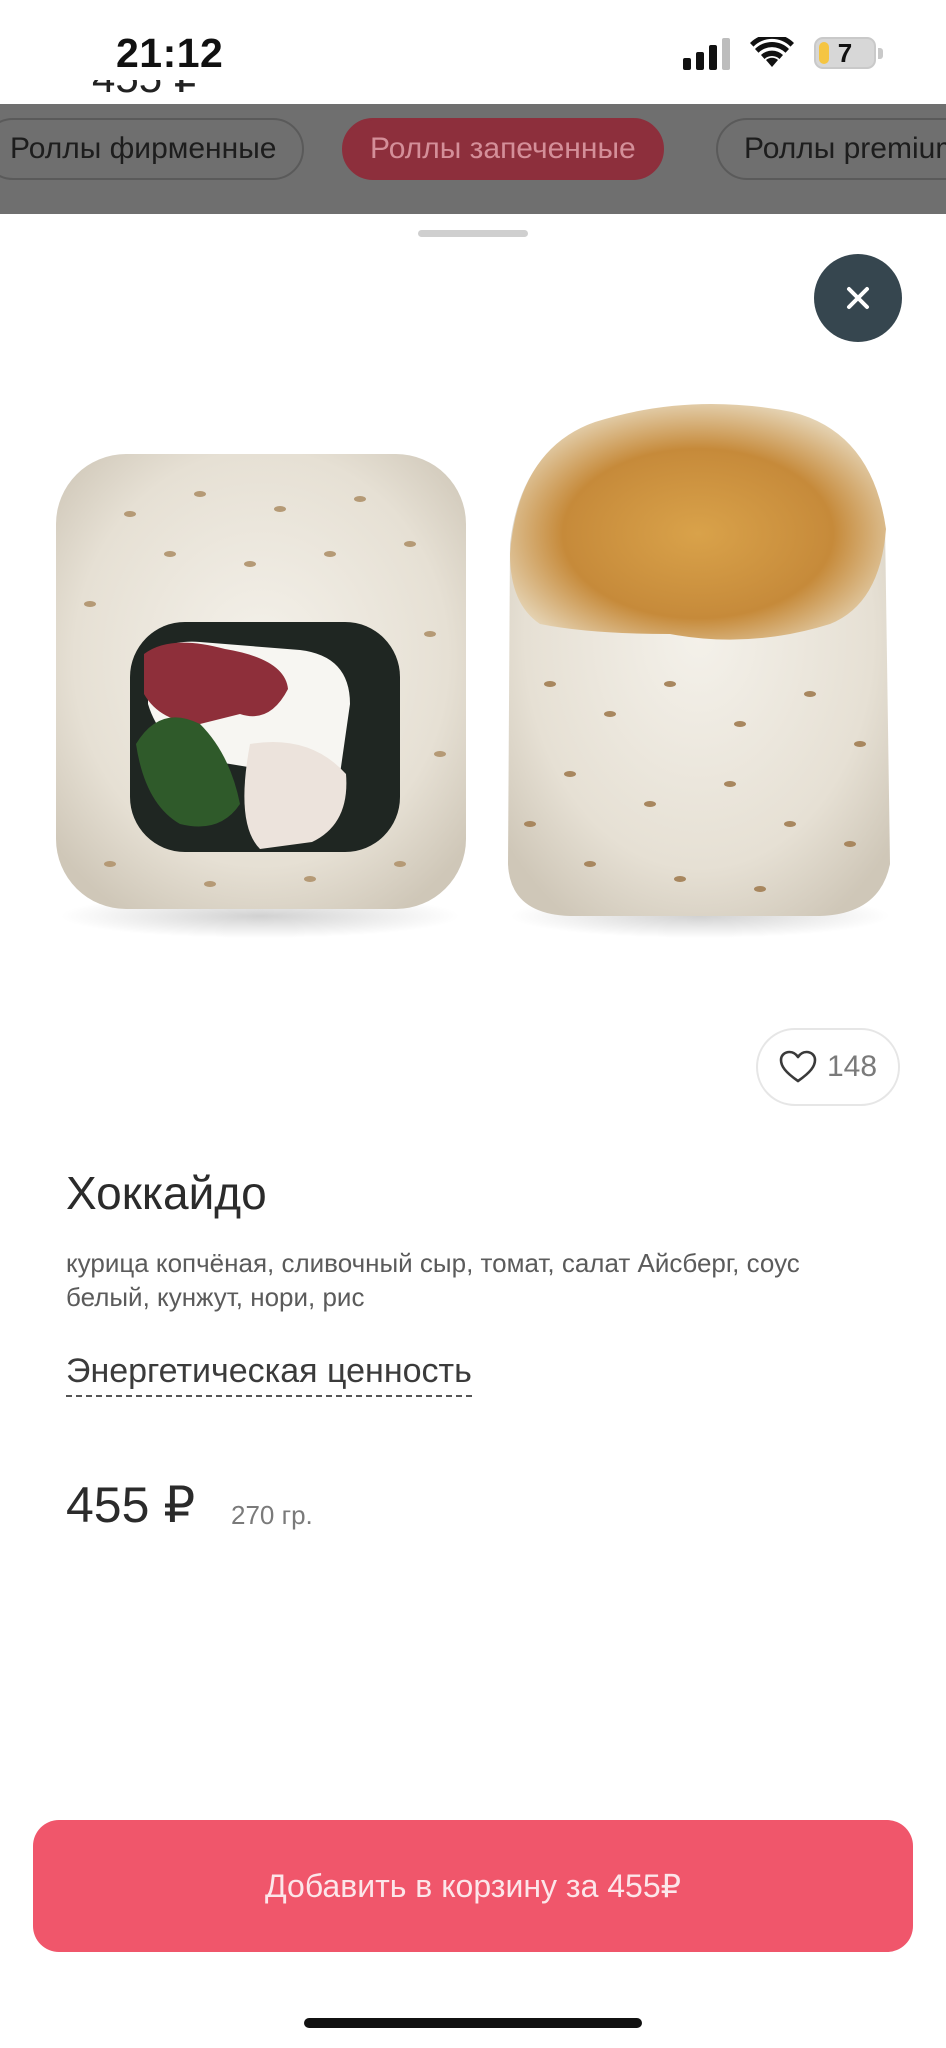  I want to click on status-icons: 7, so click(783, 53).